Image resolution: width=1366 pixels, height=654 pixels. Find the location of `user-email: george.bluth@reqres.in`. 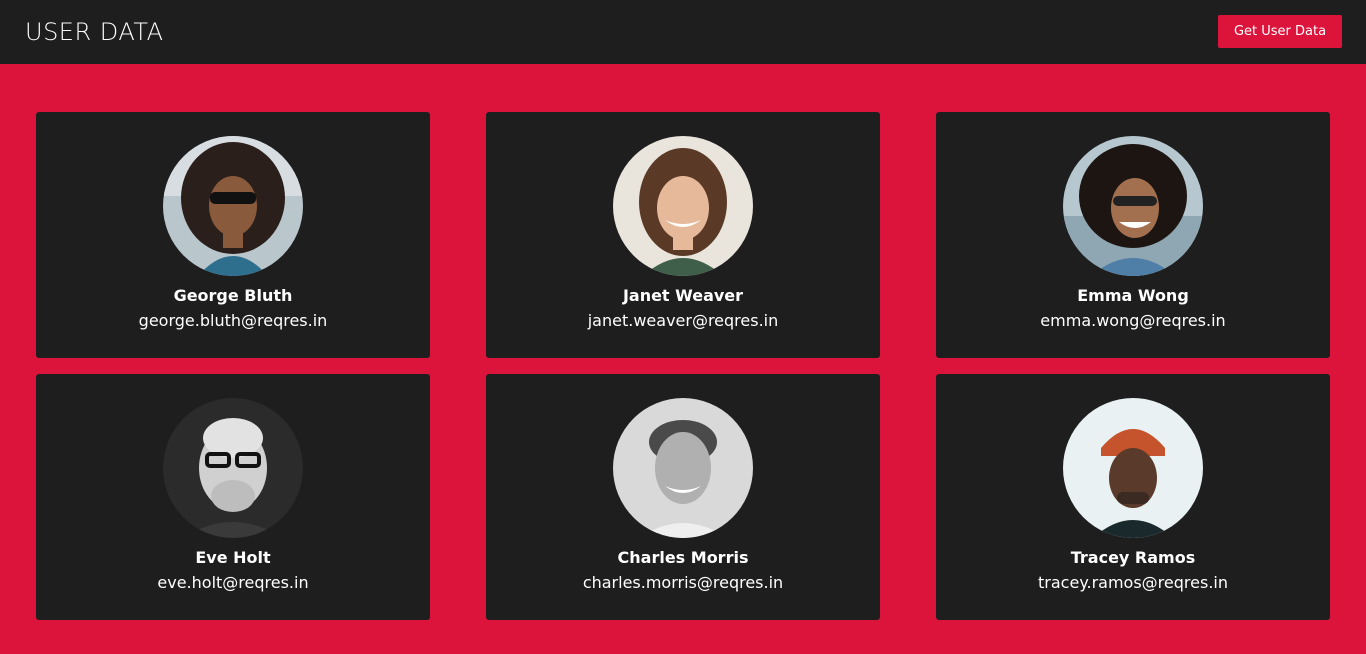

user-email: george.bluth@reqres.in is located at coordinates (233, 320).